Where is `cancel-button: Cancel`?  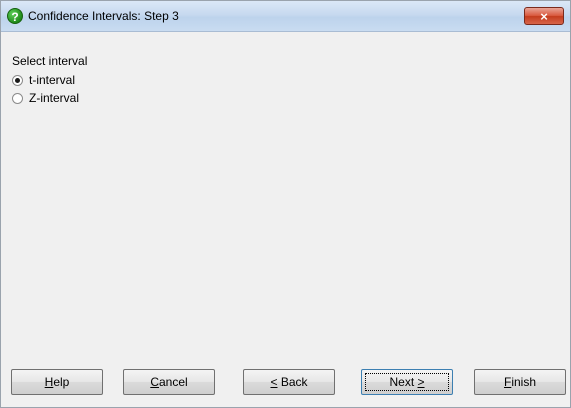 cancel-button: Cancel is located at coordinates (169, 382).